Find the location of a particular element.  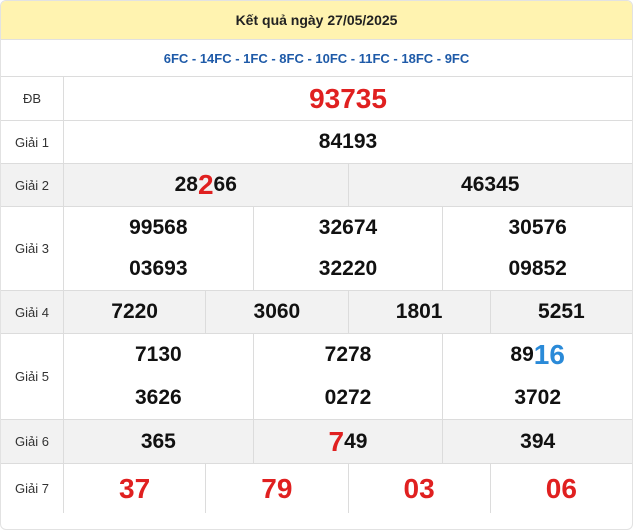

special-prize-number: 93735 is located at coordinates (348, 98).